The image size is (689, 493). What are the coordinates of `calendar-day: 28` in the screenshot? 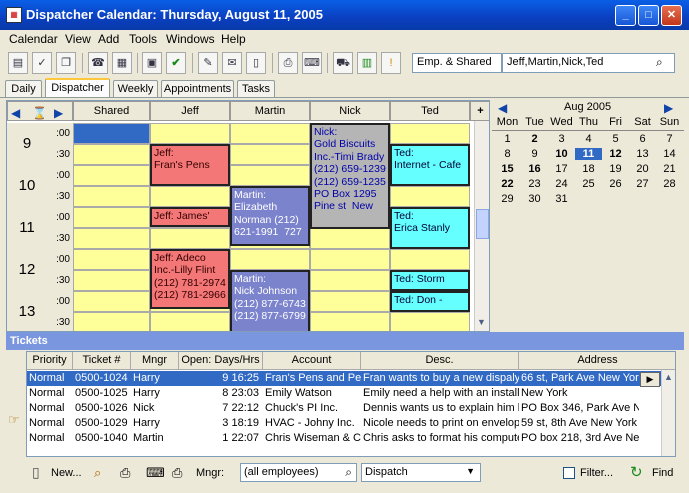 It's located at (669, 184).